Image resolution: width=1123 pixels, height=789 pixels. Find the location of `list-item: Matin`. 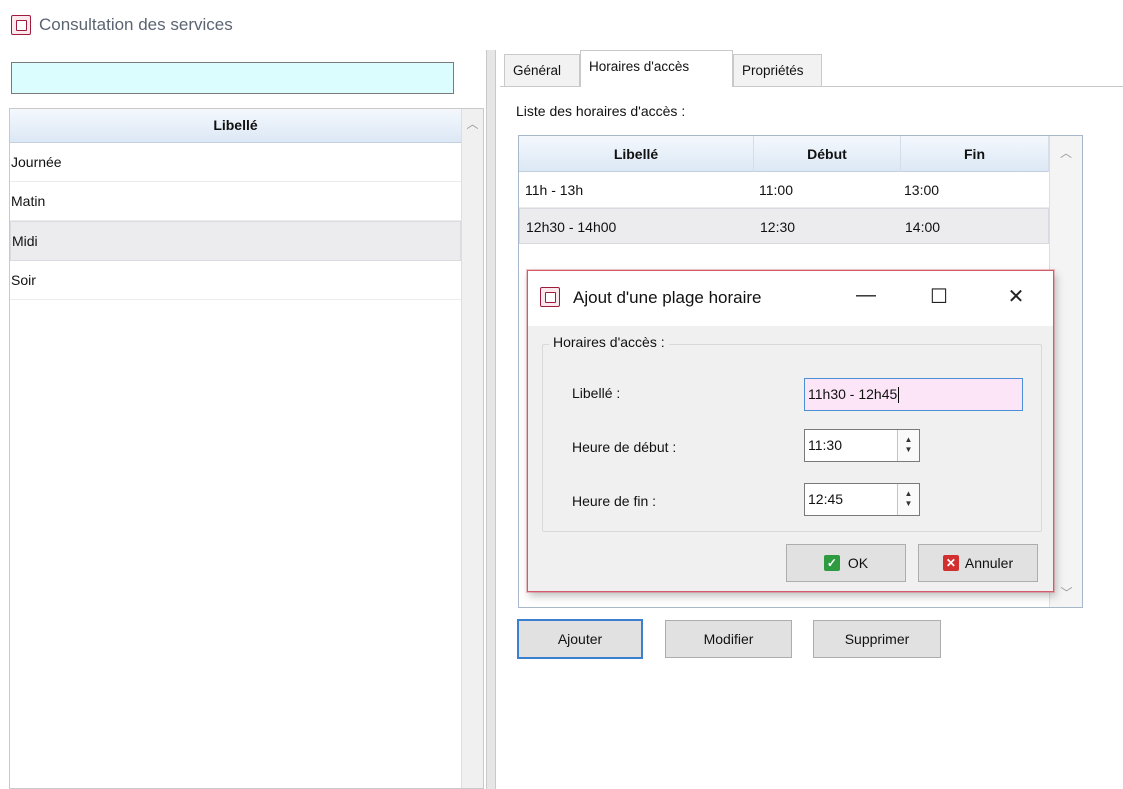

list-item: Matin is located at coordinates (235, 201).